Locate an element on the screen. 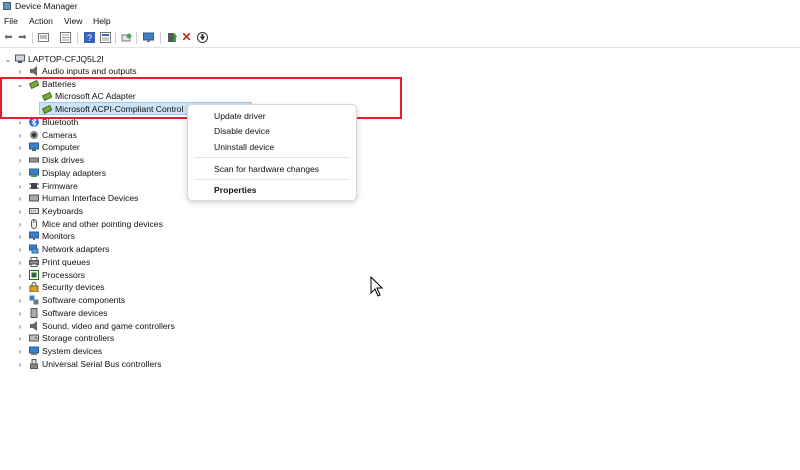 The width and height of the screenshot is (800, 470). system-device-icon is located at coordinates (34, 350).